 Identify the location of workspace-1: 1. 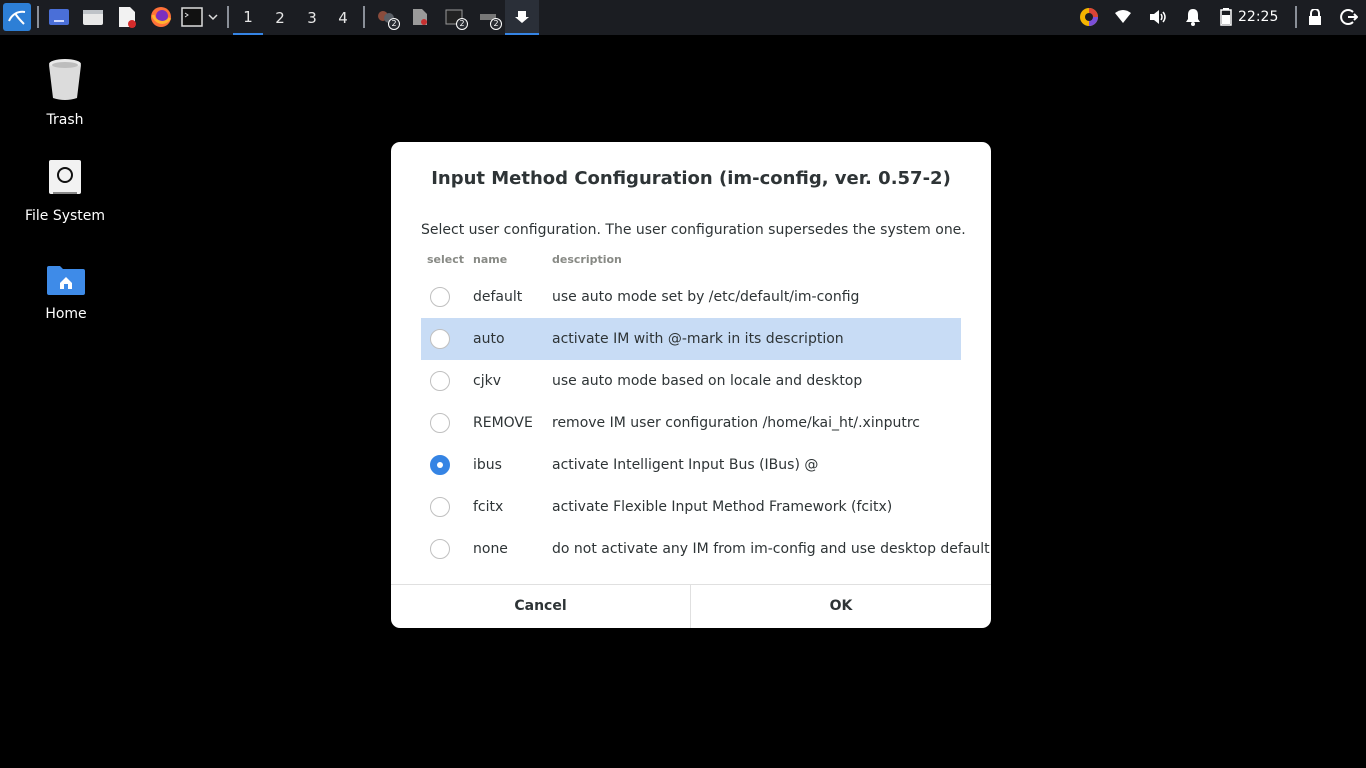
(248, 17).